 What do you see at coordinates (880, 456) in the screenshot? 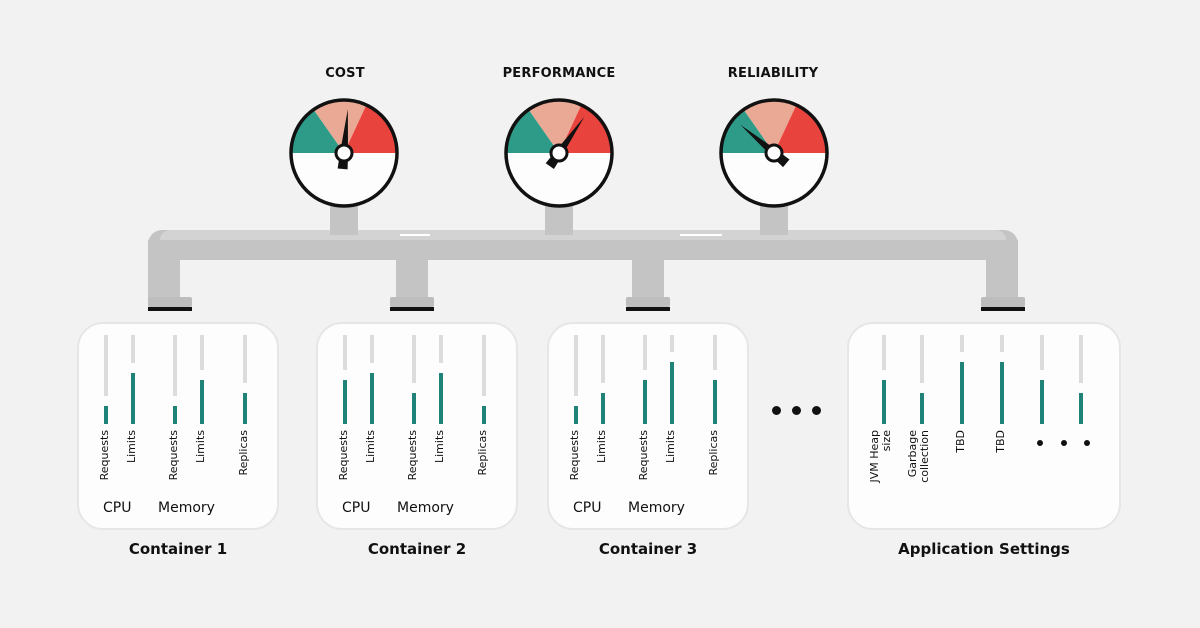
I see `setting-label: JVM Heap size` at bounding box center [880, 456].